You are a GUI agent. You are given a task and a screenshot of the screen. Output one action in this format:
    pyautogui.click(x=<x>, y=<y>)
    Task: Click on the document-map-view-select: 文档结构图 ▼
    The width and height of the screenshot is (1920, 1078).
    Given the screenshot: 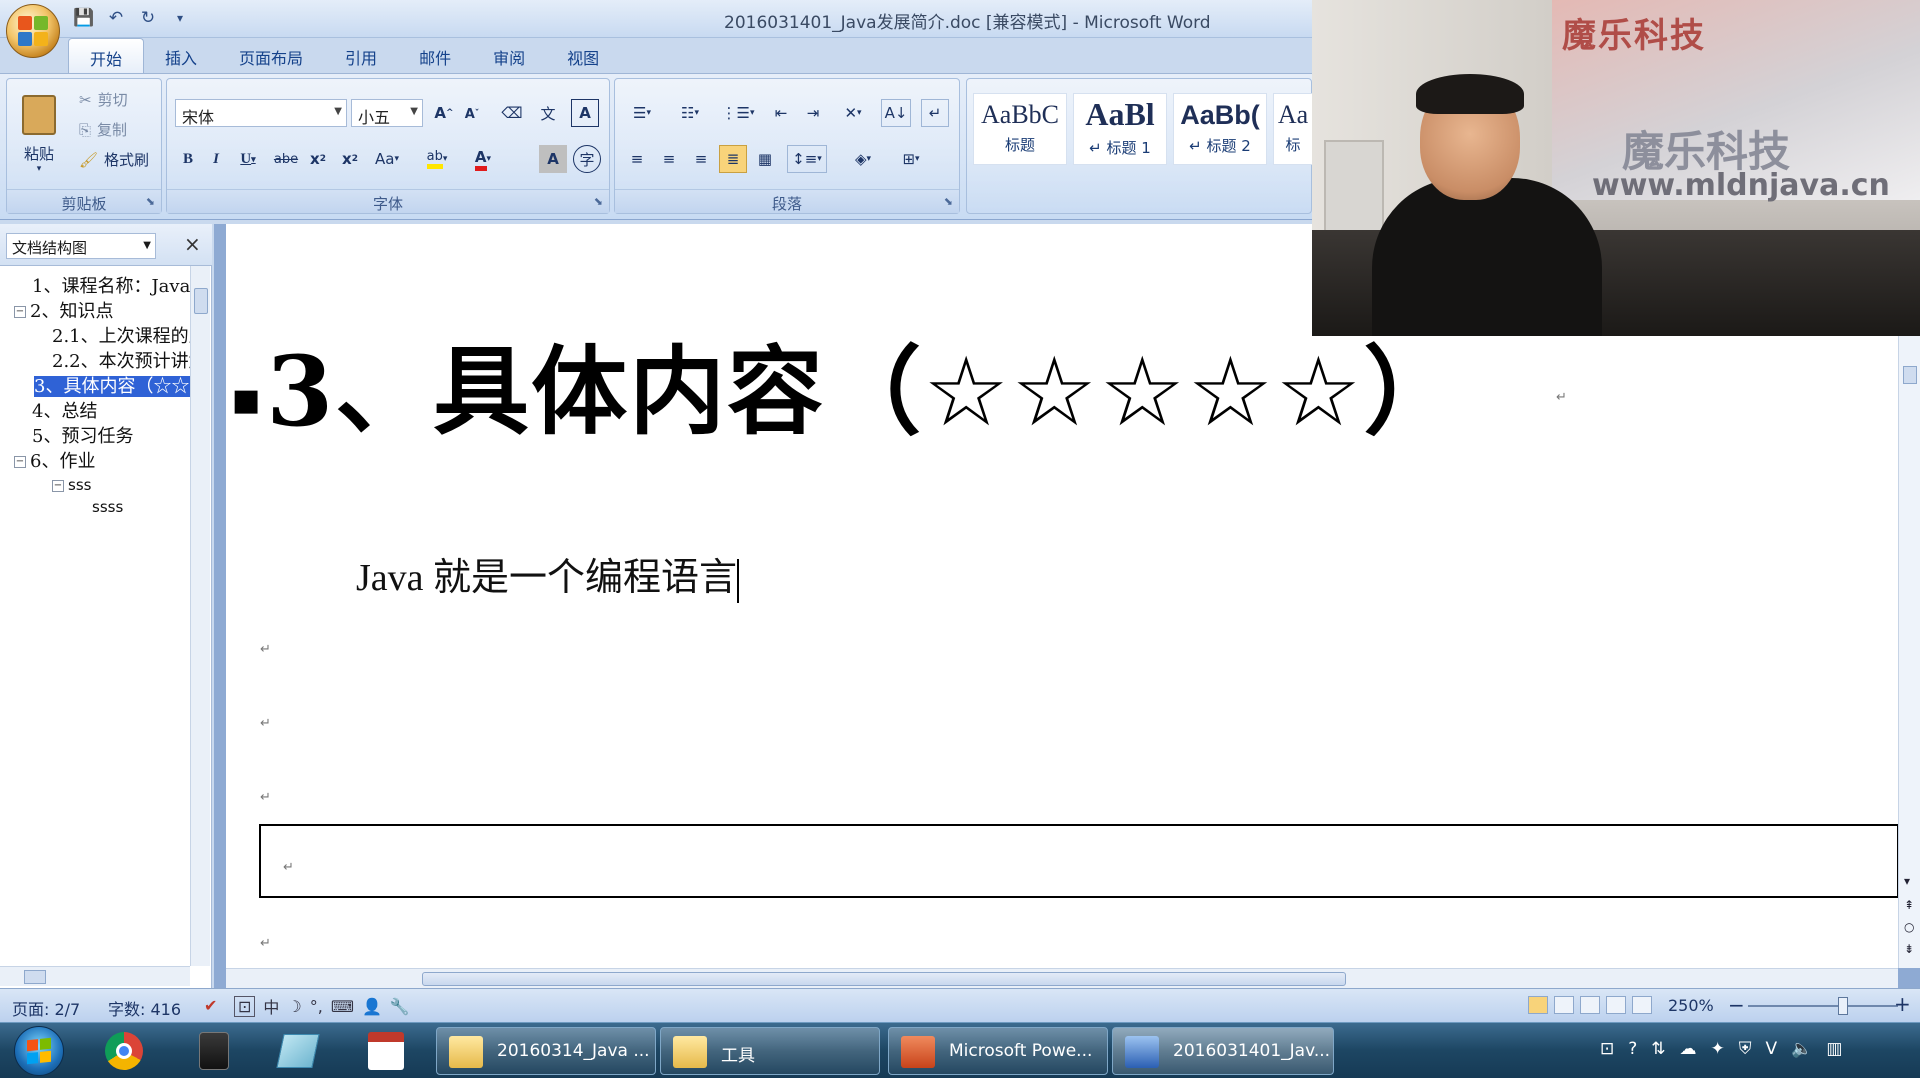 What is the action you would take?
    pyautogui.click(x=81, y=246)
    